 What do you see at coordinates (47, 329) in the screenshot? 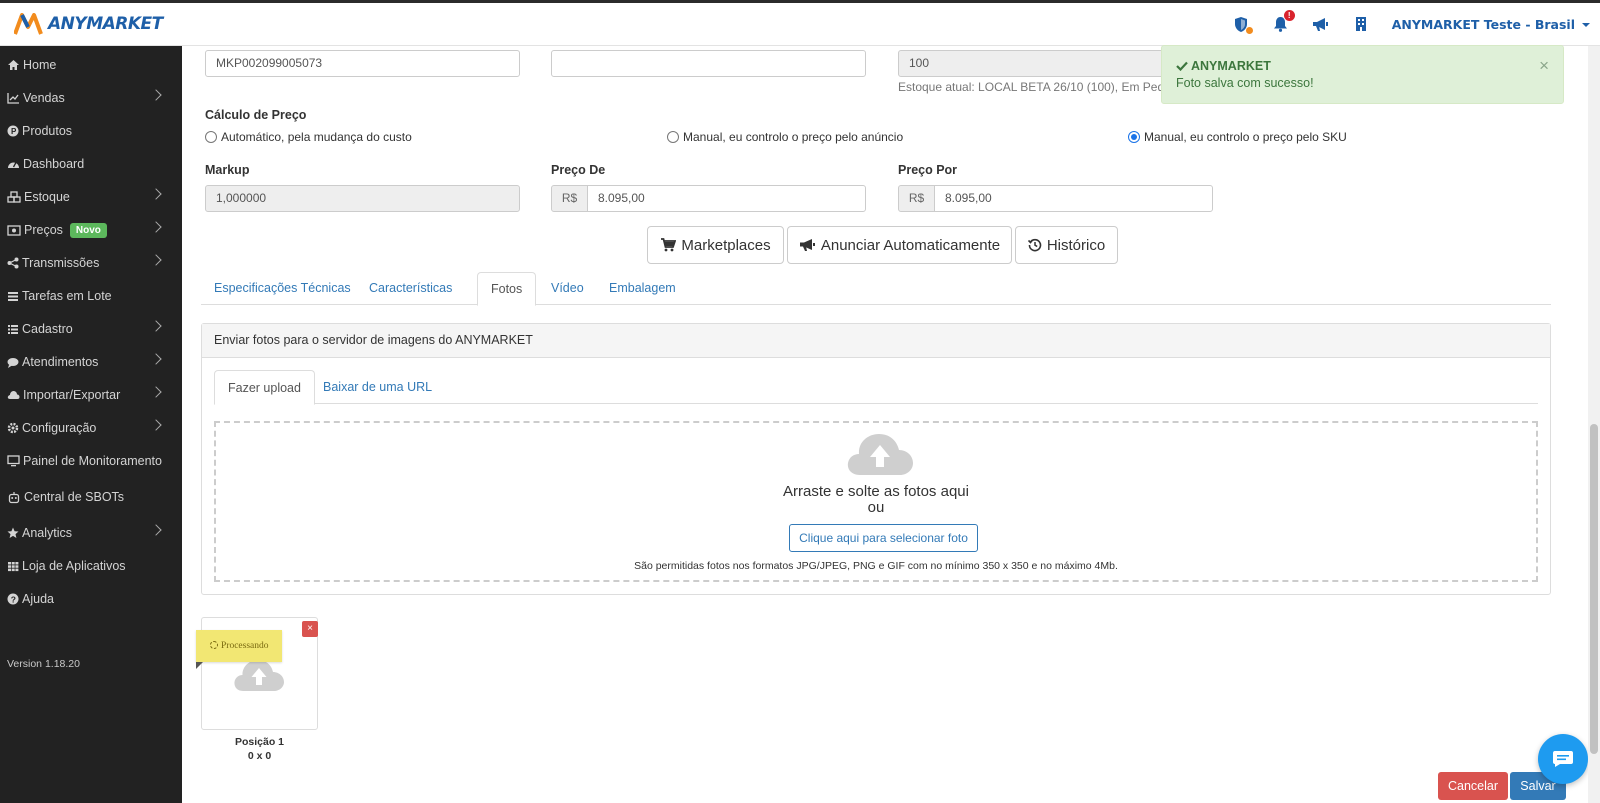
I see `sidebar-item-label: Cadastro` at bounding box center [47, 329].